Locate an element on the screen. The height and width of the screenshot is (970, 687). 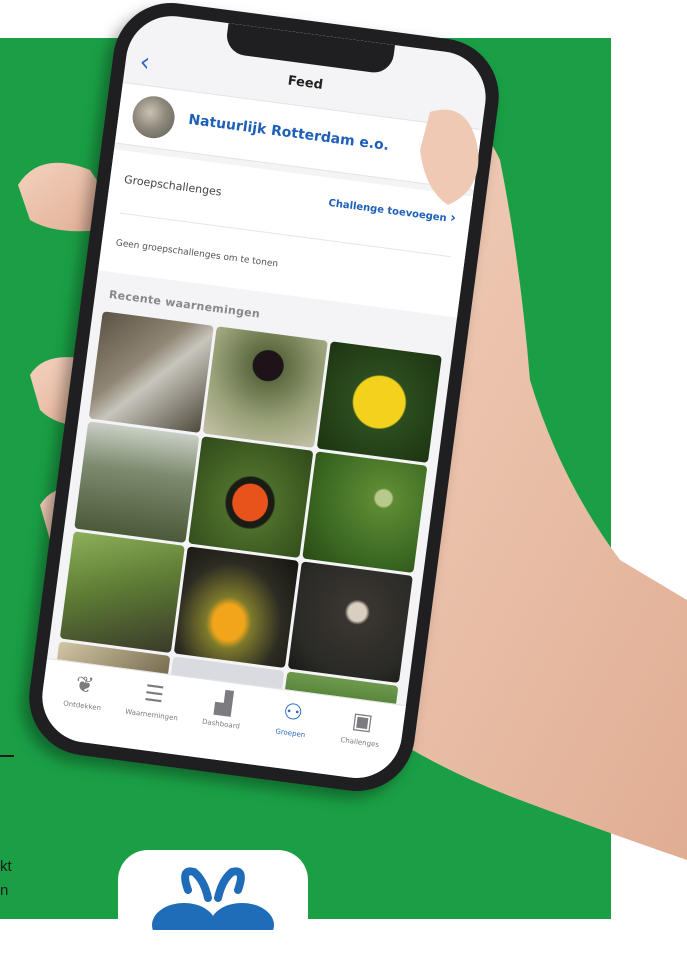
challenges-title: Groepschallenges is located at coordinates (173, 185).